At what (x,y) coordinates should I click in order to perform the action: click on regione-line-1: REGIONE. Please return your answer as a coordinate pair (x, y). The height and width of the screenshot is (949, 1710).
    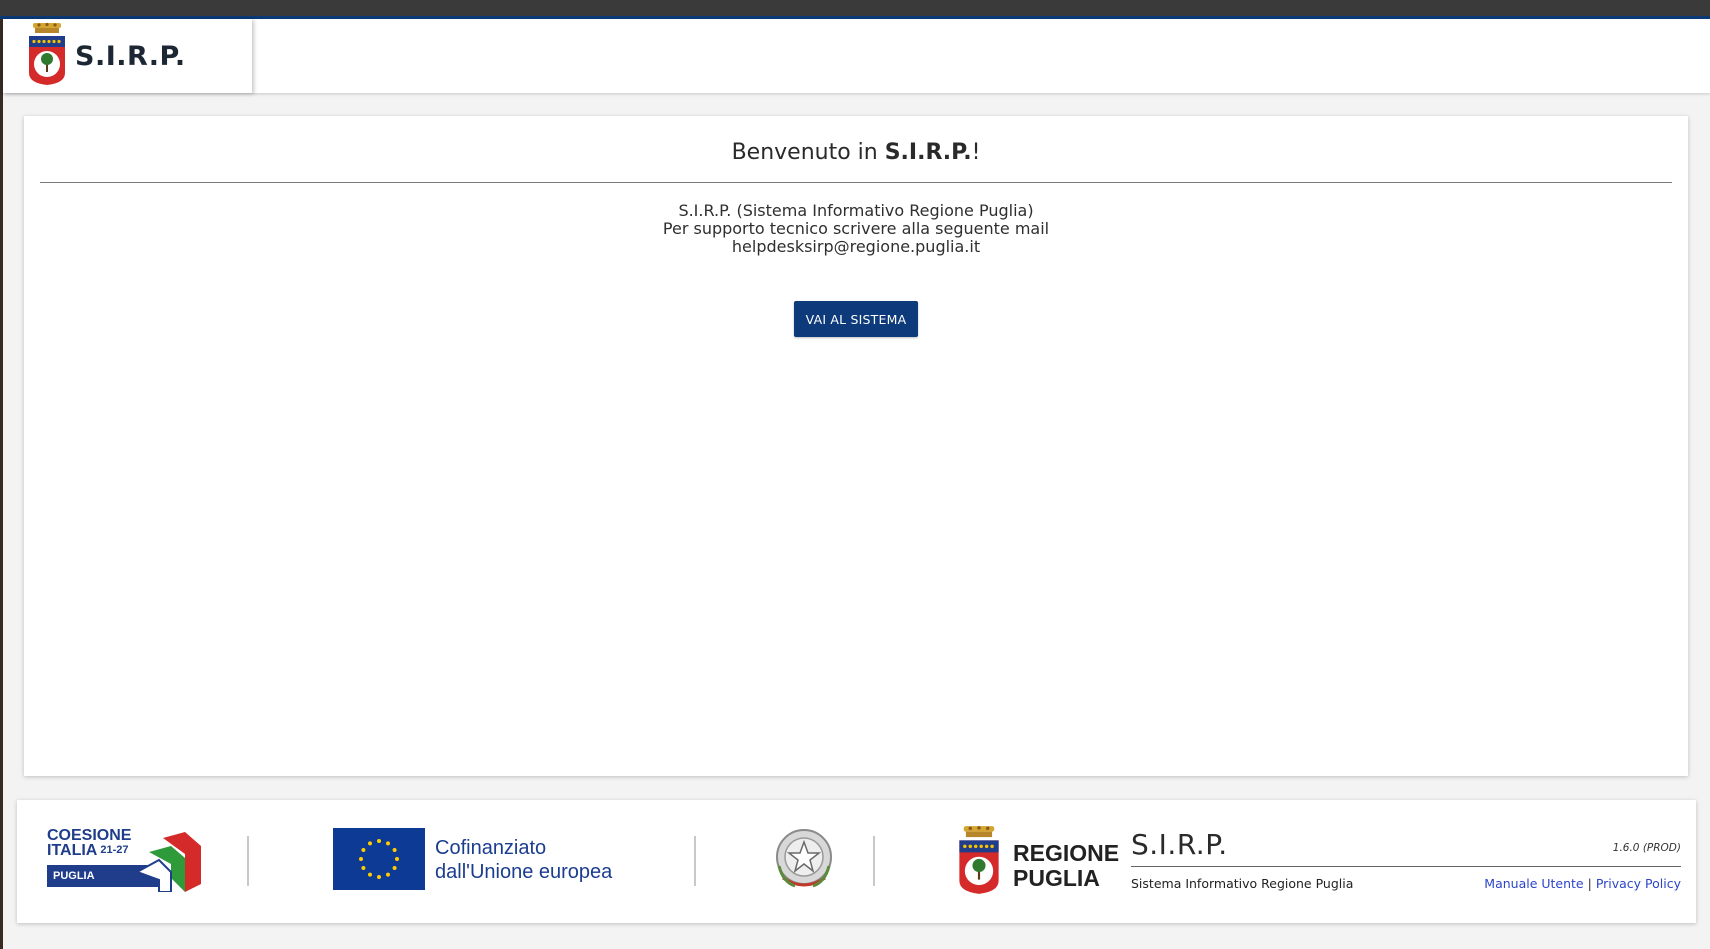
    Looking at the image, I should click on (1066, 853).